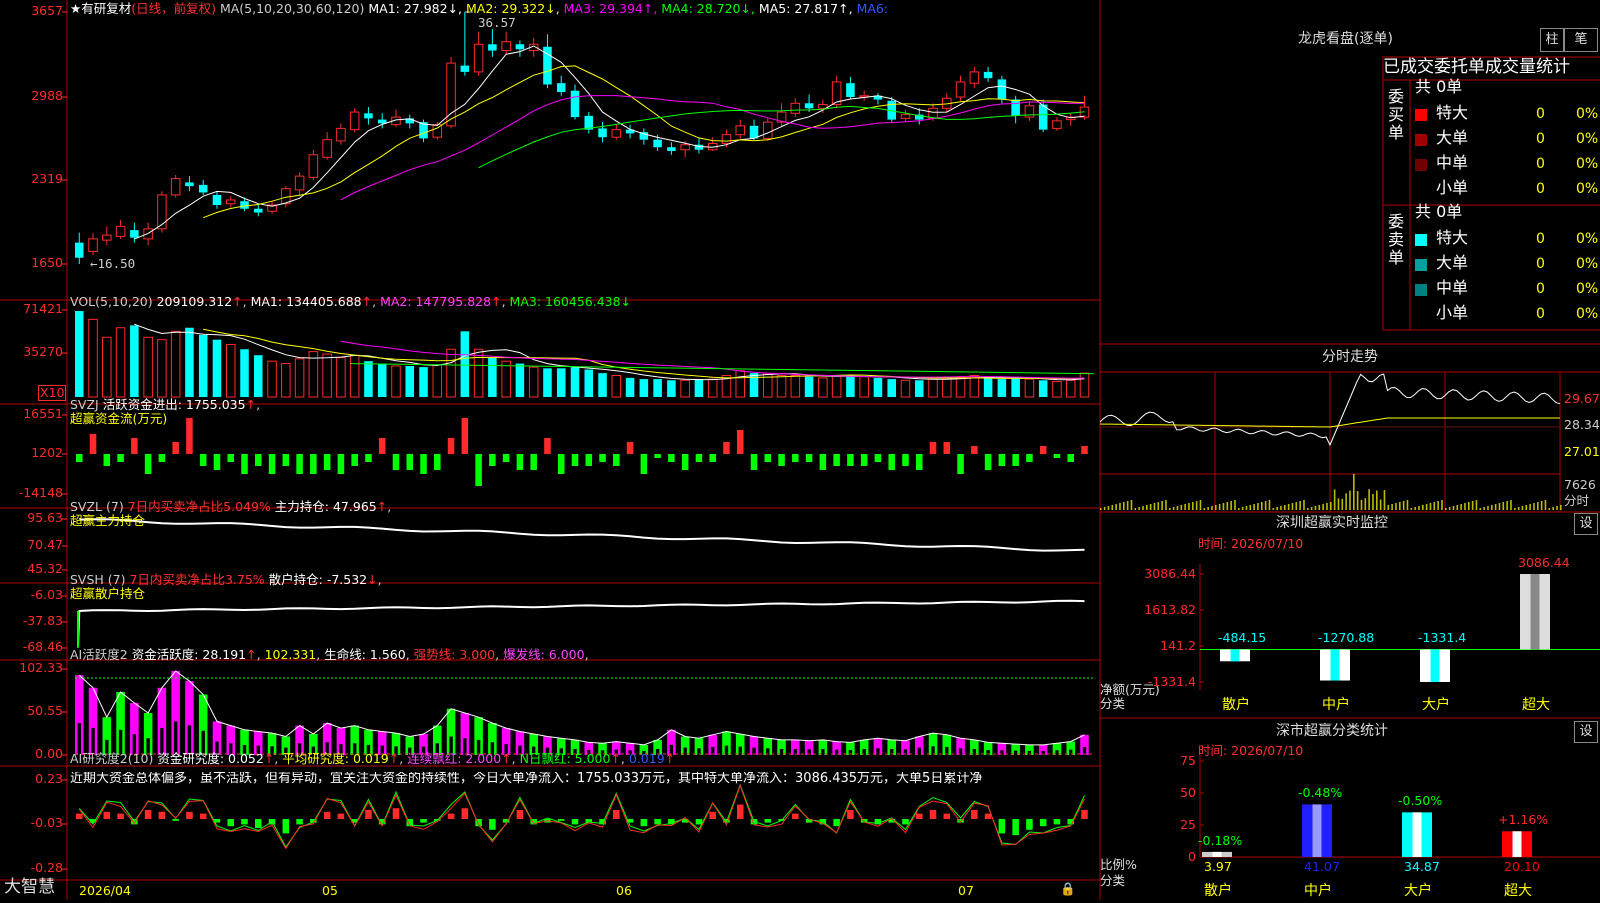 The height and width of the screenshot is (903, 1600). I want to click on lock-icon: 🔒, so click(1068, 889).